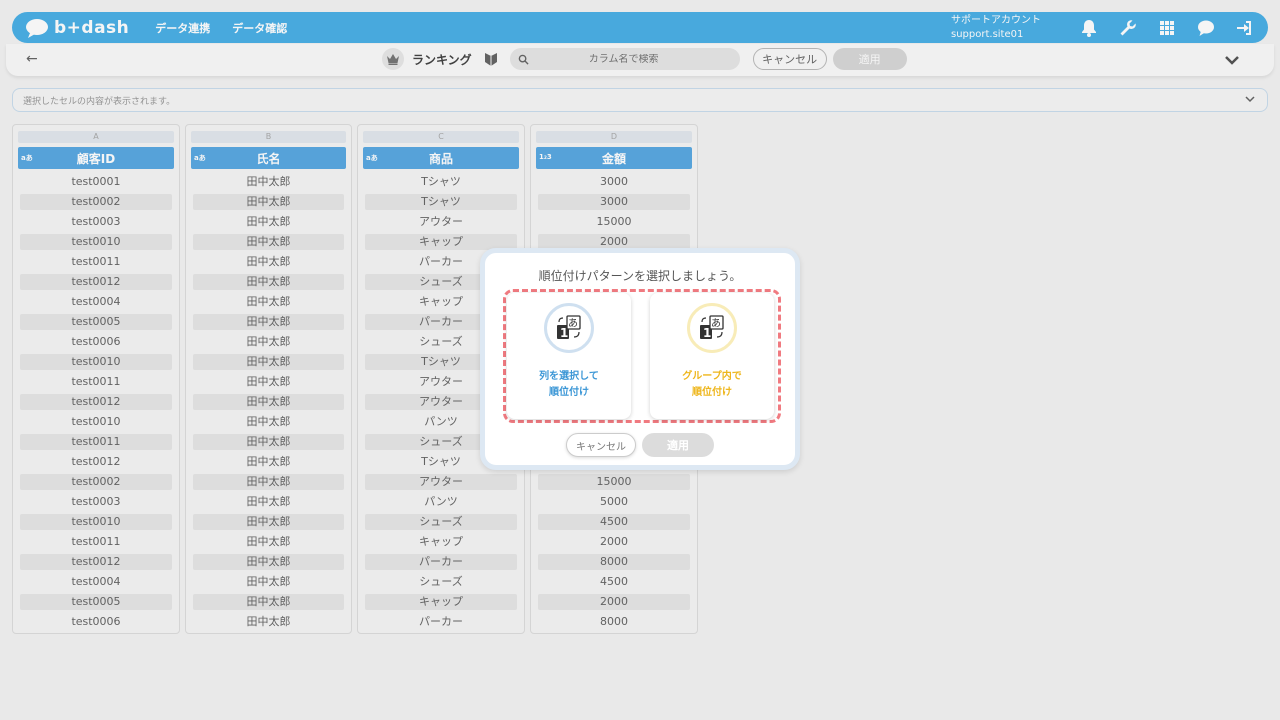 The image size is (1280, 720). What do you see at coordinates (569, 392) in the screenshot?
I see `option1-line2: 順位付け` at bounding box center [569, 392].